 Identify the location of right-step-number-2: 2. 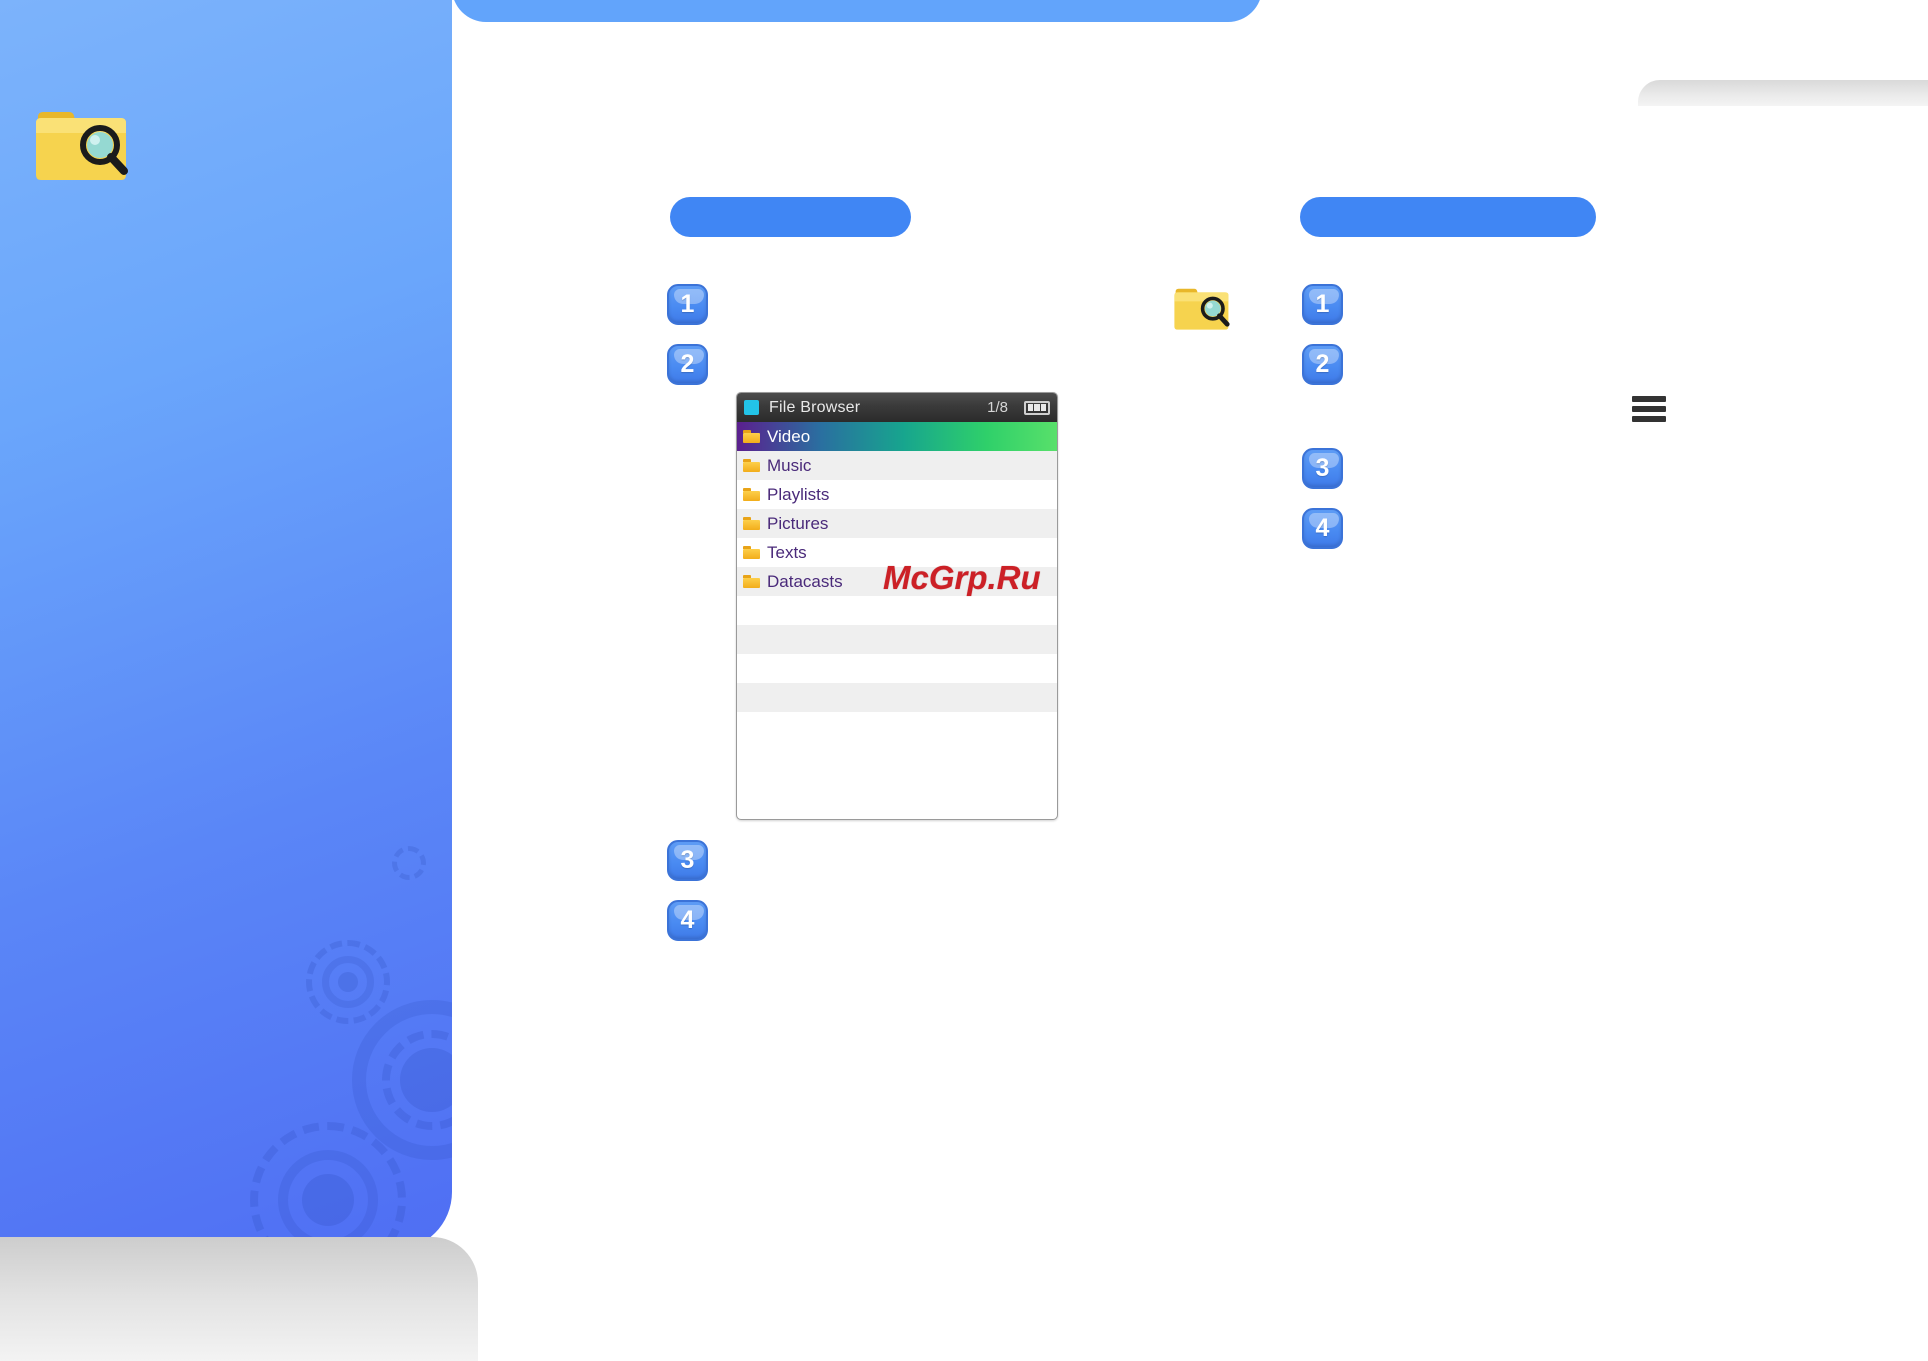
(1322, 364).